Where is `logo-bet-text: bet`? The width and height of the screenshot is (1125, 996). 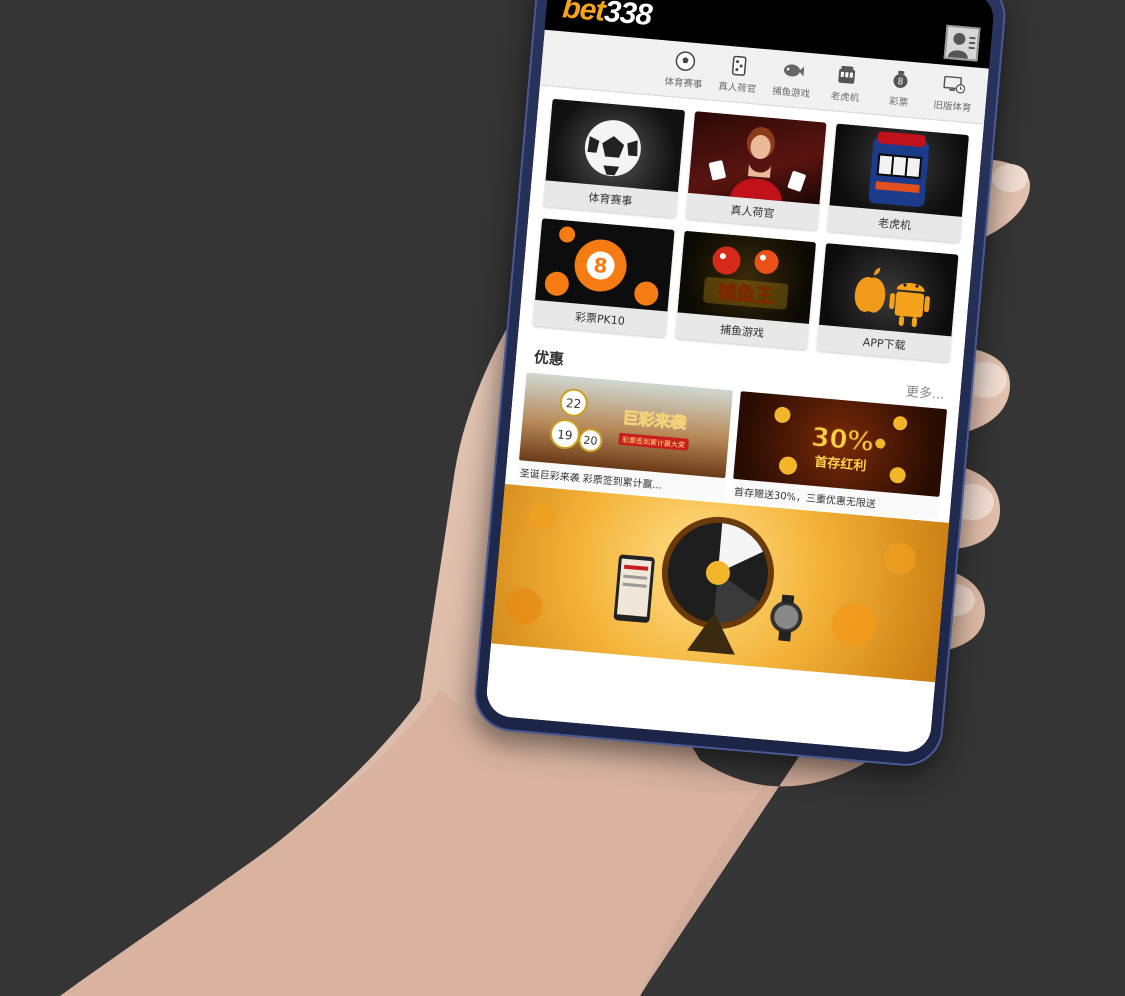 logo-bet-text: bet is located at coordinates (583, 14).